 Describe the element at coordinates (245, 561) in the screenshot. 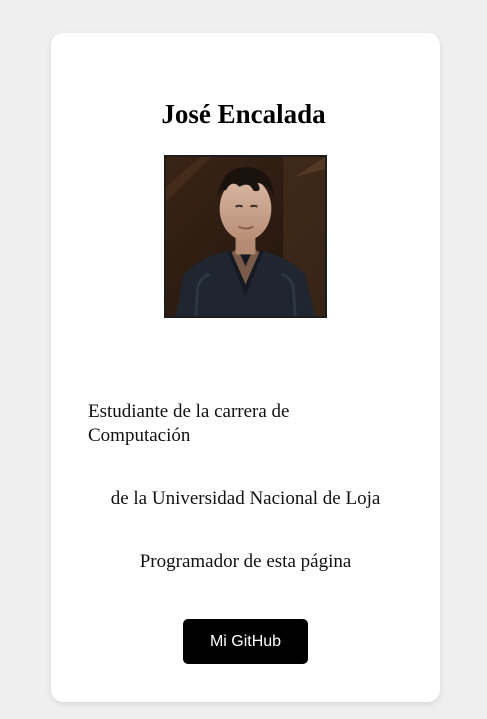

I see `description-line-role: Programador de esta página` at that location.